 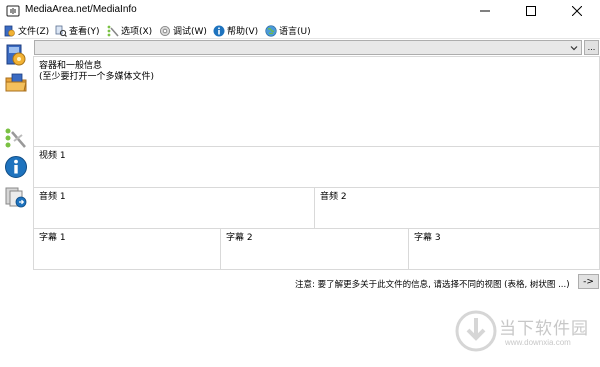 What do you see at coordinates (52, 197) in the screenshot?
I see `panel-audio-1-title: 音频 1` at bounding box center [52, 197].